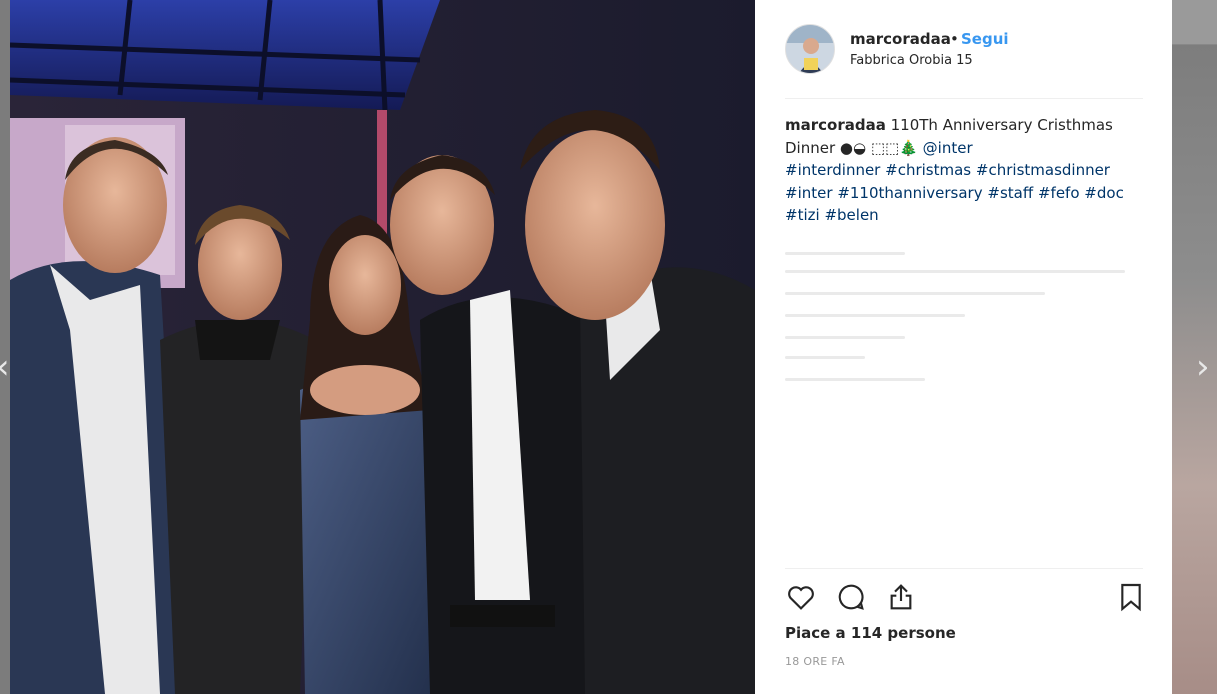  What do you see at coordinates (948, 148) in the screenshot?
I see `caption-mention: @inter` at bounding box center [948, 148].